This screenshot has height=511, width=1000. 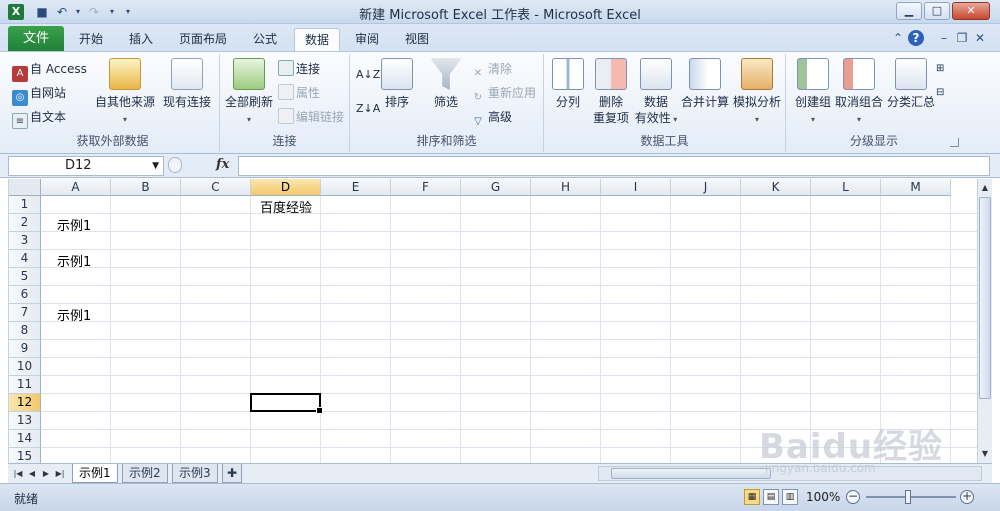 What do you see at coordinates (76, 187) in the screenshot?
I see `column-header-a: A` at bounding box center [76, 187].